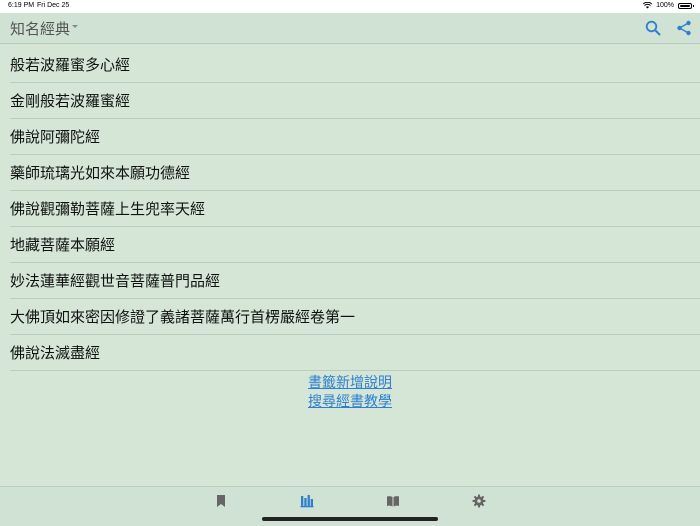  Describe the element at coordinates (350, 383) in the screenshot. I see `bookmark-help-link: 書籤新增說明` at that location.